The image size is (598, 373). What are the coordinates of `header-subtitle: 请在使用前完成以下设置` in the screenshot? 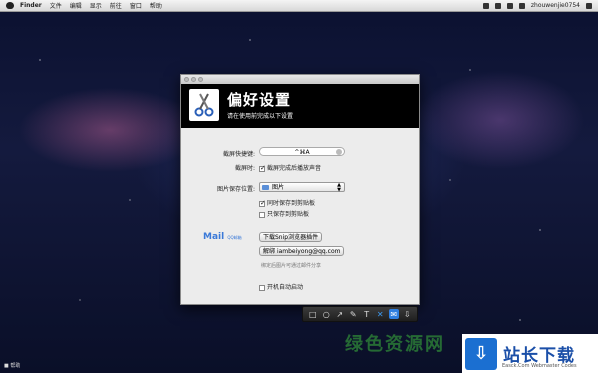 It's located at (260, 116).